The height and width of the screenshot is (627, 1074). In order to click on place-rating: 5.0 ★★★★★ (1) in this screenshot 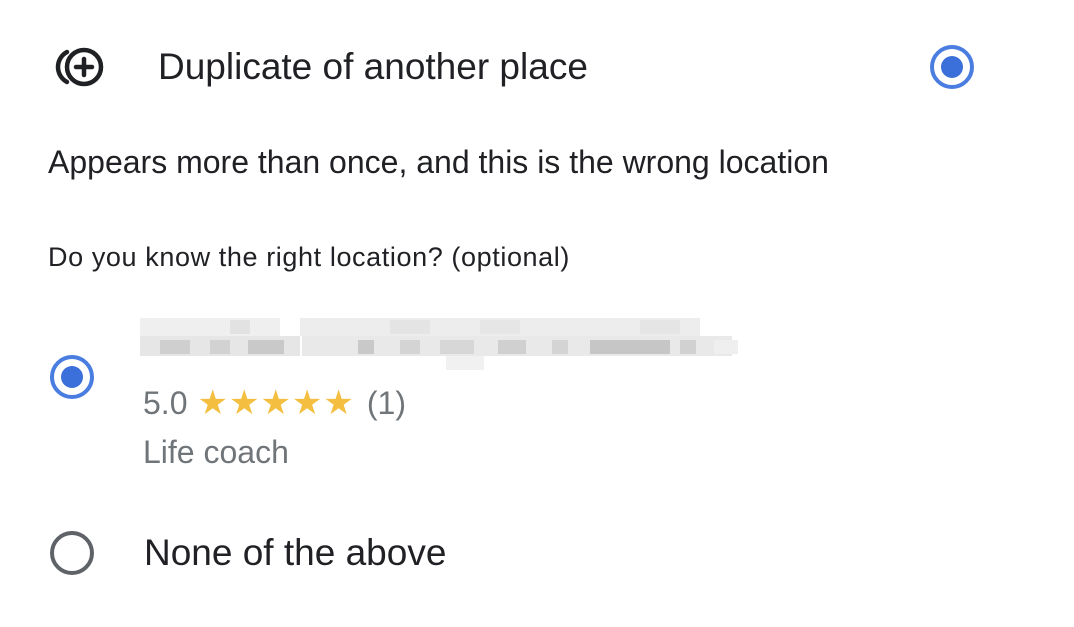, I will do `click(274, 403)`.